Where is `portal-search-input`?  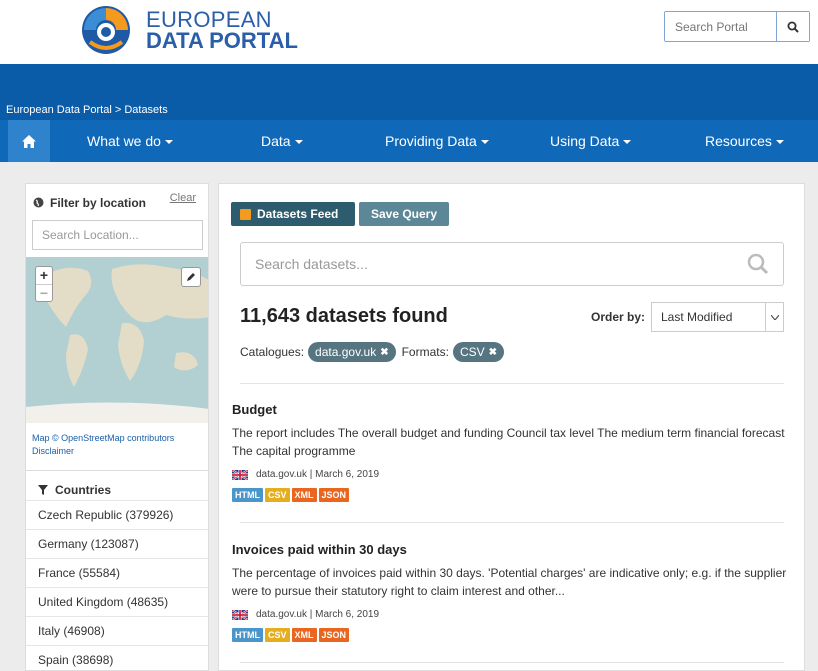
portal-search-input is located at coordinates (720, 26).